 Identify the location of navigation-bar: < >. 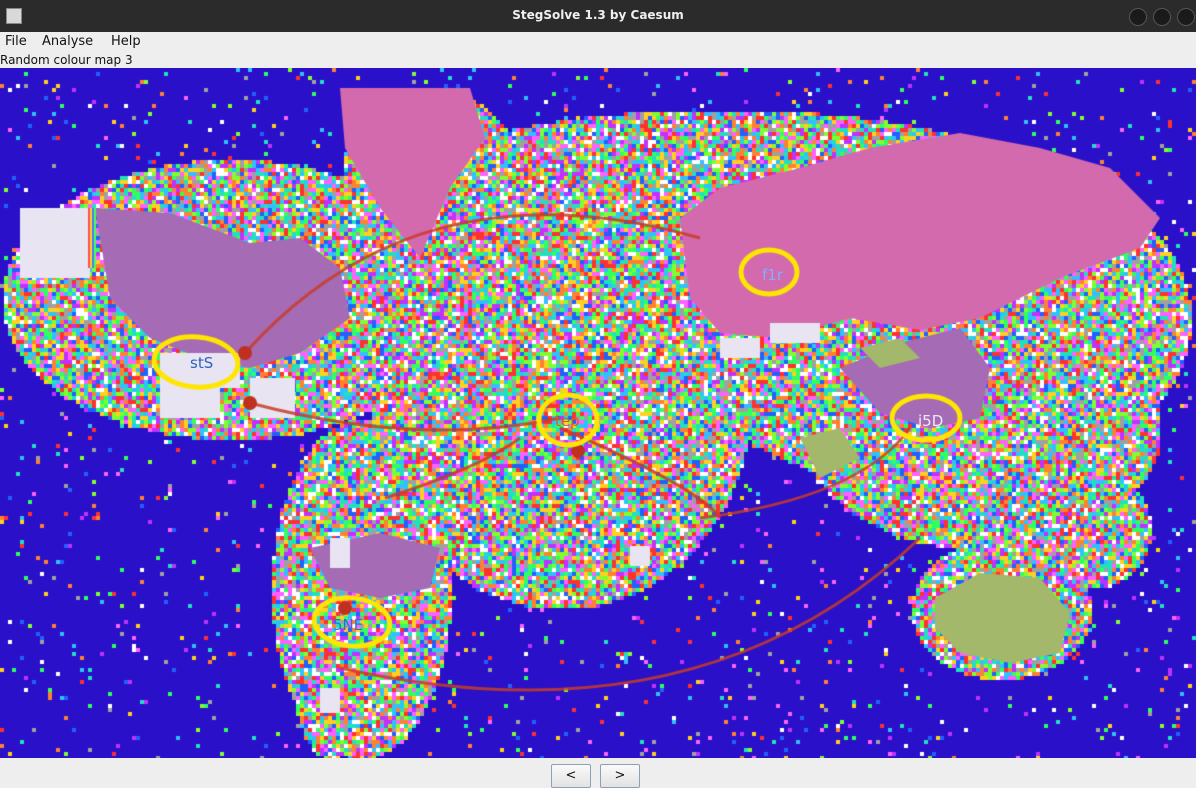
(598, 773).